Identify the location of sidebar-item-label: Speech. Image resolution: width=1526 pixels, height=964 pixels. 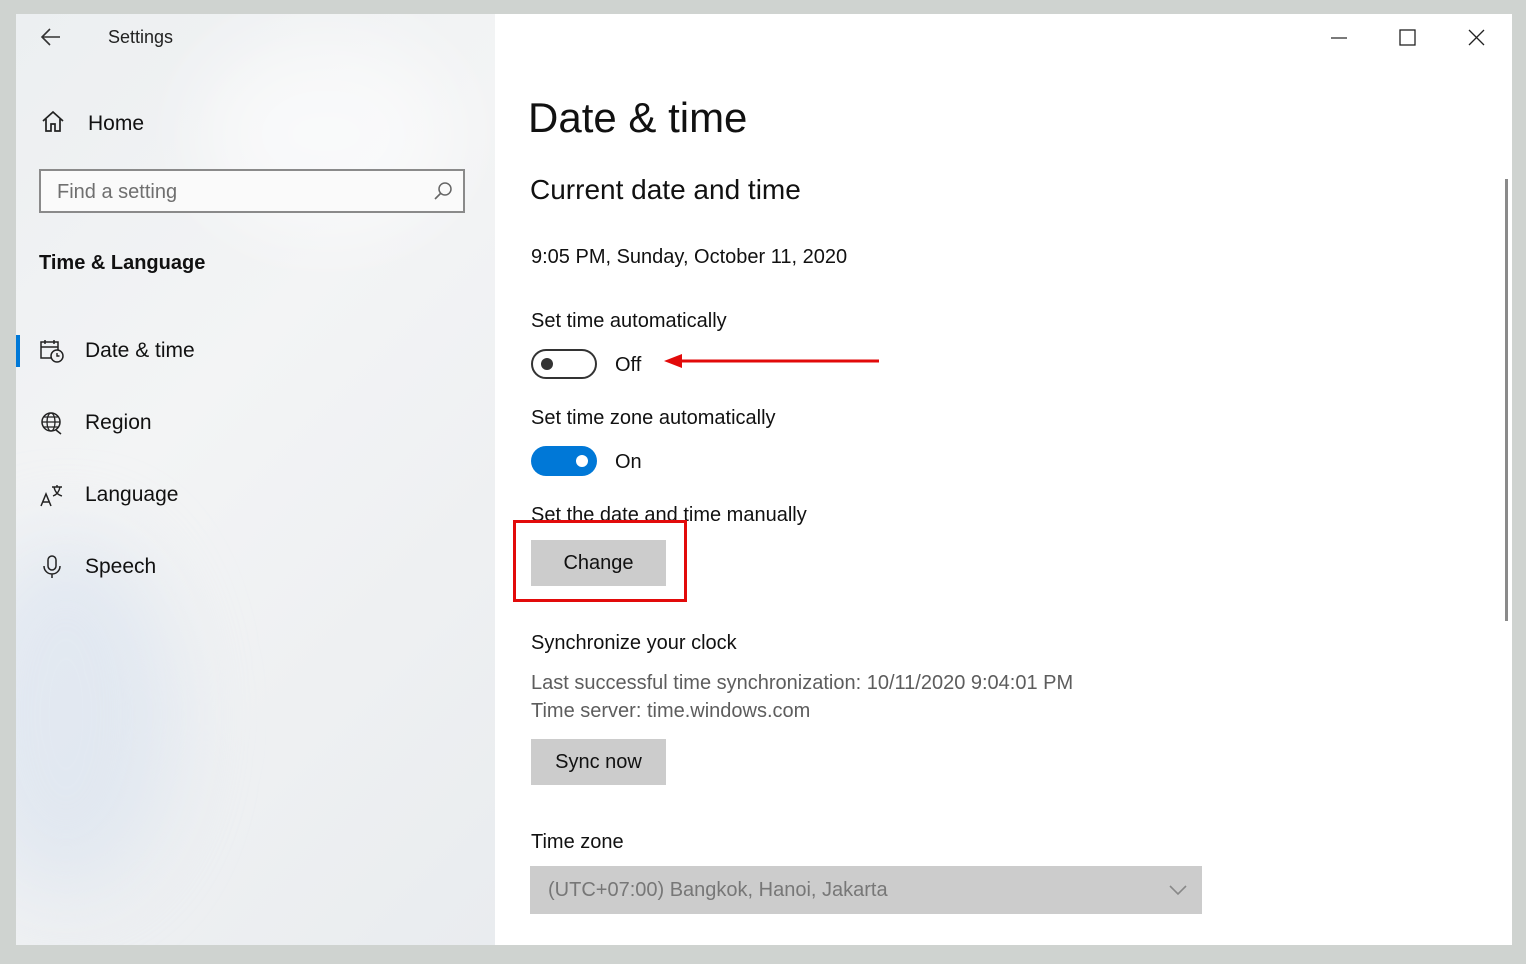
(120, 567).